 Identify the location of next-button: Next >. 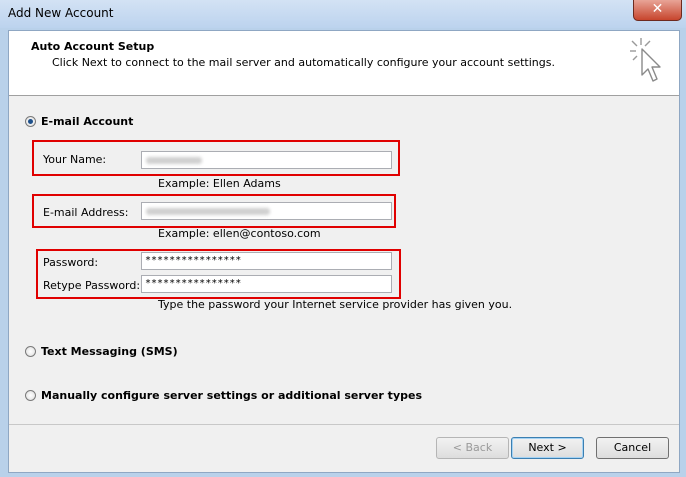
(547, 448).